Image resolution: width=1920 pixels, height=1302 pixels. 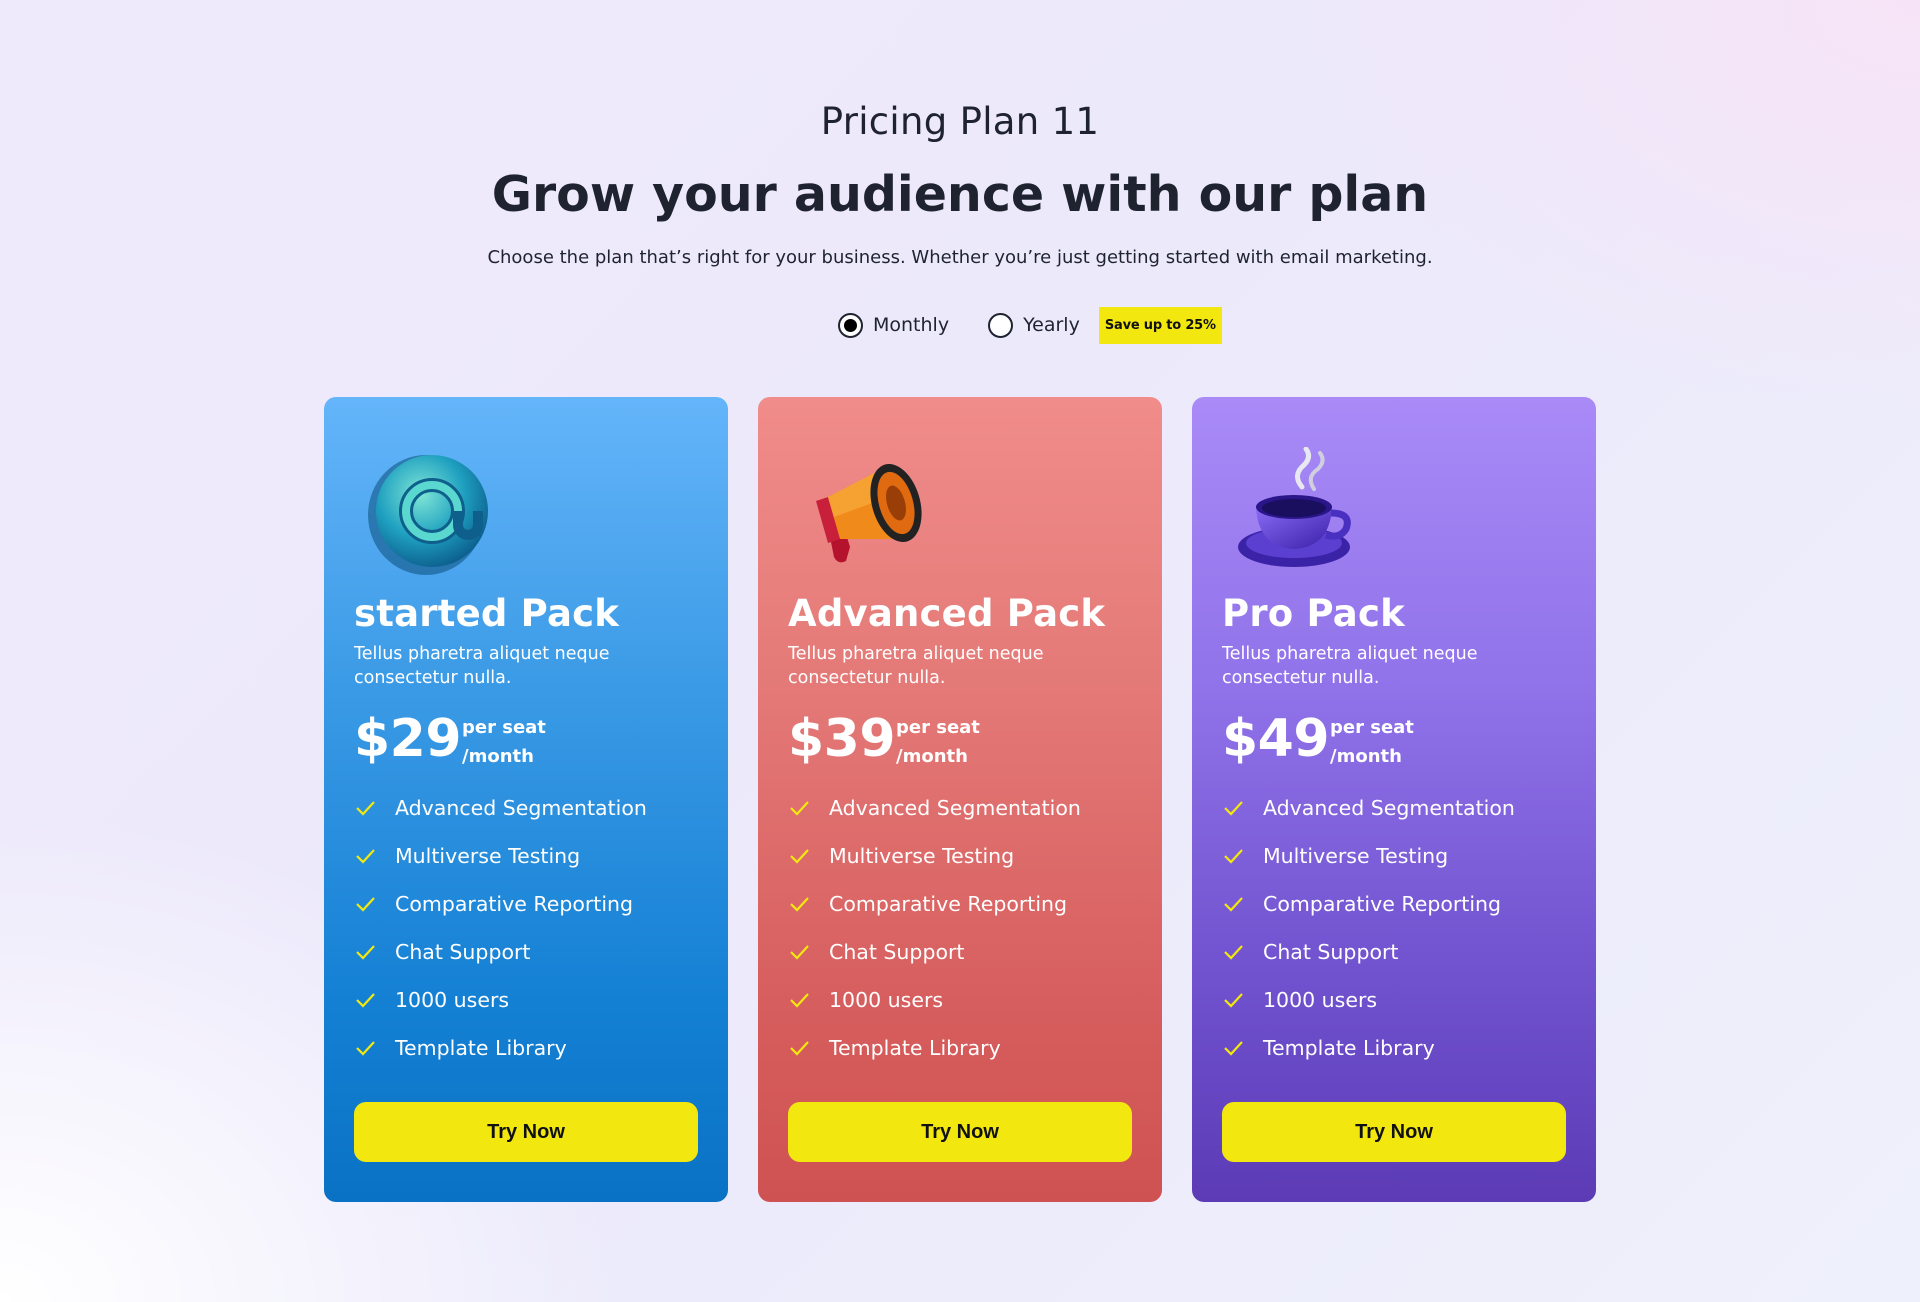 I want to click on megaphone-icon, so click(x=869, y=513).